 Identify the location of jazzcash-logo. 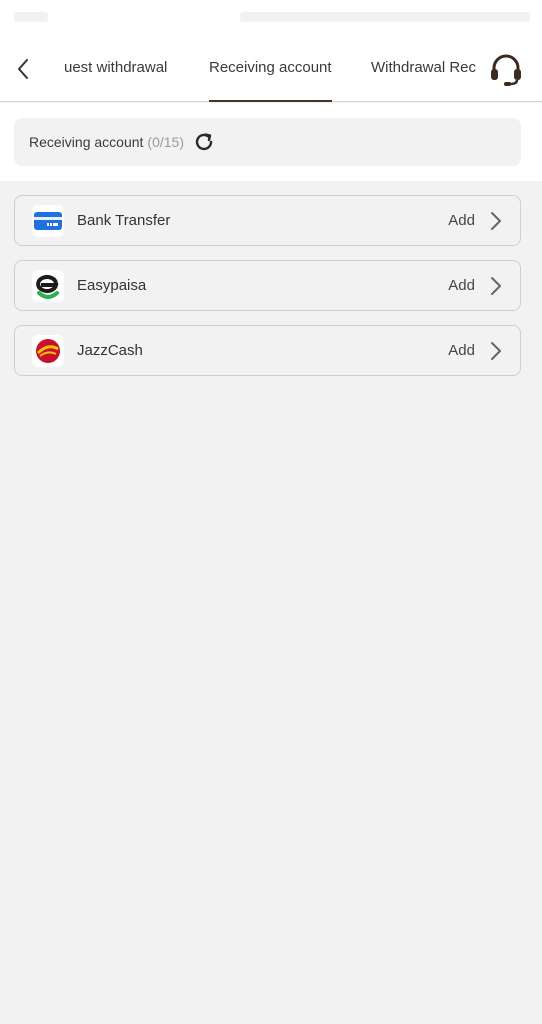
(48, 351).